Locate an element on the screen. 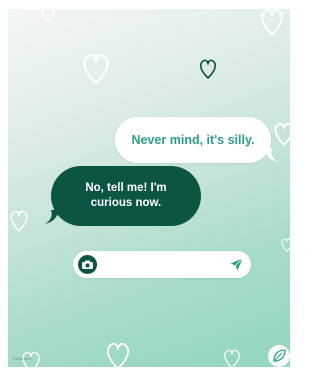 Image resolution: width=320 pixels, height=374 pixels. outgoing-message-bubble: Never mind, it's silly. is located at coordinates (196, 140).